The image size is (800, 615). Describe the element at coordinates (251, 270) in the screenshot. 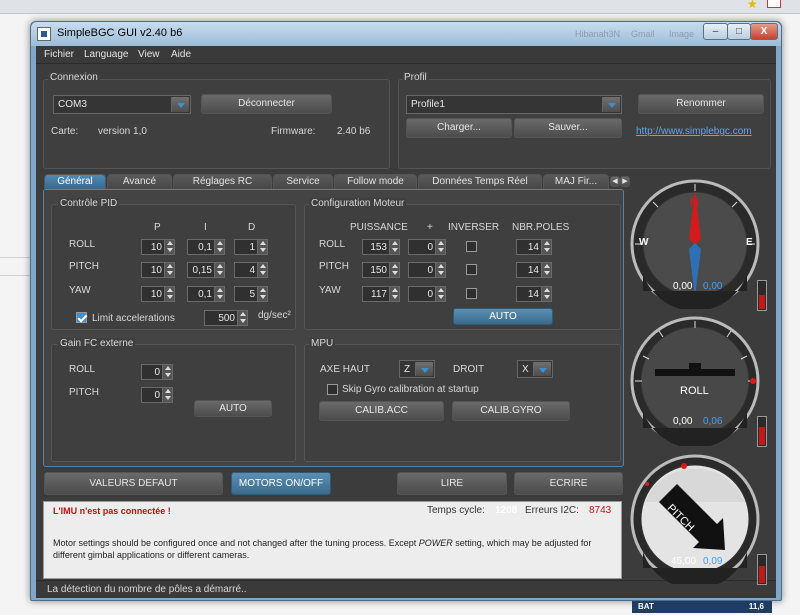

I see `pid-pitch-d: 4` at that location.